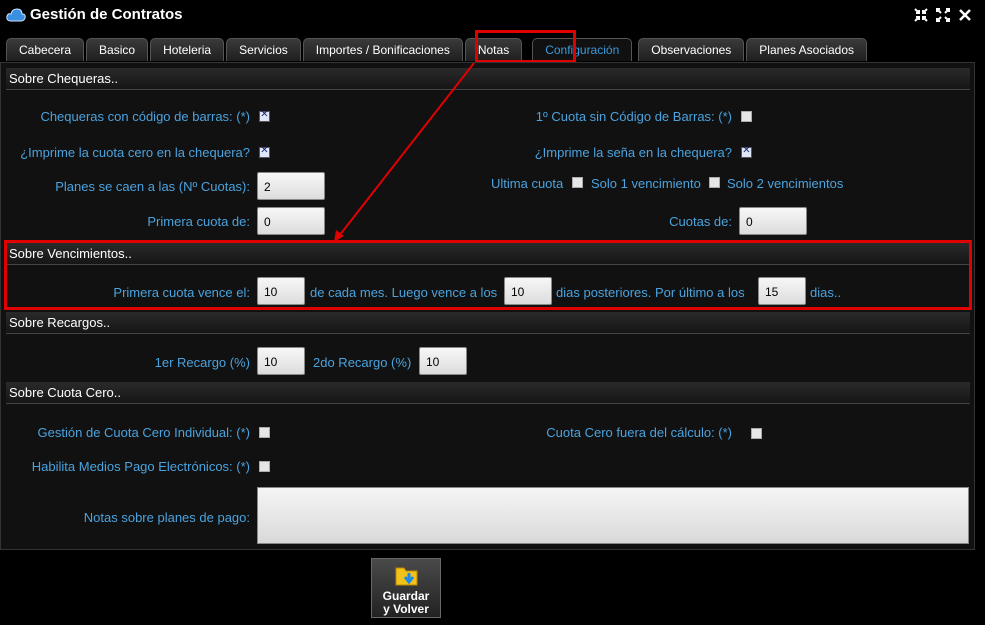  Describe the element at coordinates (746, 151) in the screenshot. I see `imprime-sena-checkbox` at that location.